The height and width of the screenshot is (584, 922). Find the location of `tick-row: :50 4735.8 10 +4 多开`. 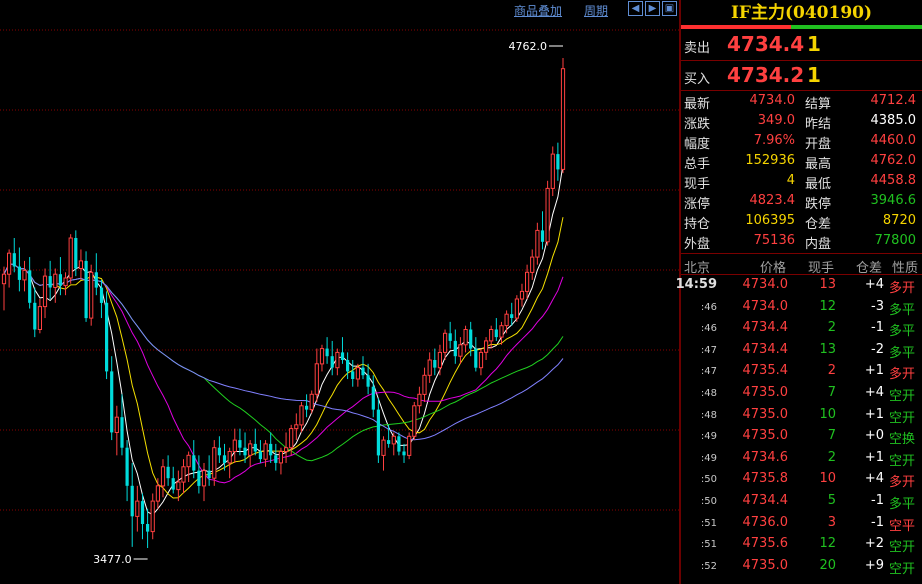

tick-row: :50 4735.8 10 +4 多开 is located at coordinates (801, 481).